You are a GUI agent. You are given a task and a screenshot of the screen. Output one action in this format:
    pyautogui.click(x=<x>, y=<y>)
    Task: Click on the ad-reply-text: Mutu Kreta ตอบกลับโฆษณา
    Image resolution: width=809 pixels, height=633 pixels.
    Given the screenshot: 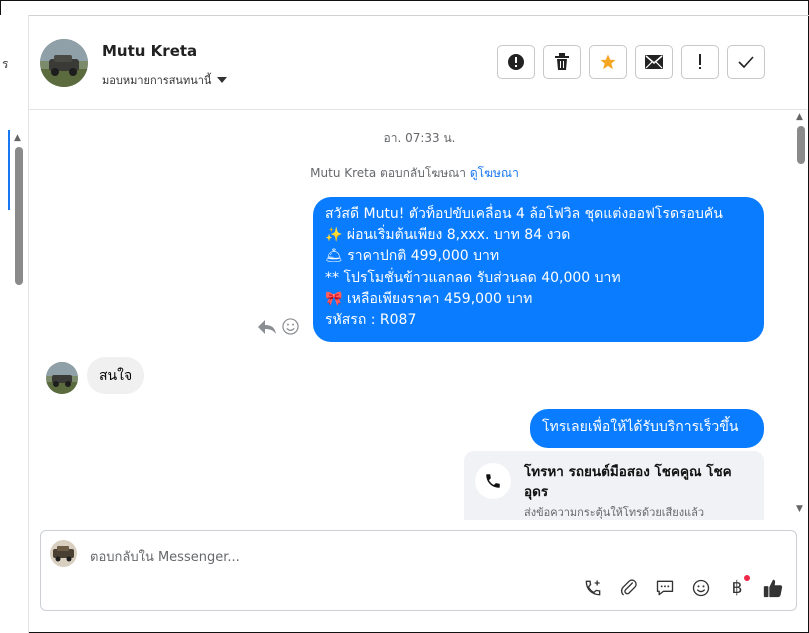 What is the action you would take?
    pyautogui.click(x=388, y=173)
    